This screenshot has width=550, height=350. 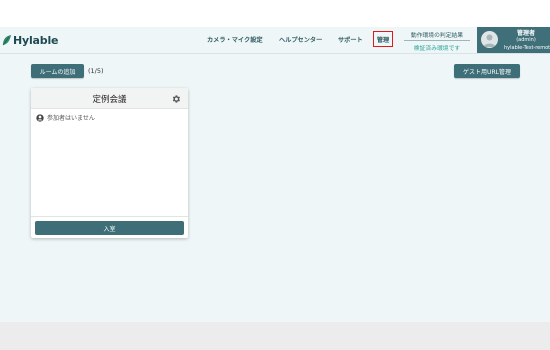 What do you see at coordinates (6, 40) in the screenshot?
I see `logo-leaf-icon` at bounding box center [6, 40].